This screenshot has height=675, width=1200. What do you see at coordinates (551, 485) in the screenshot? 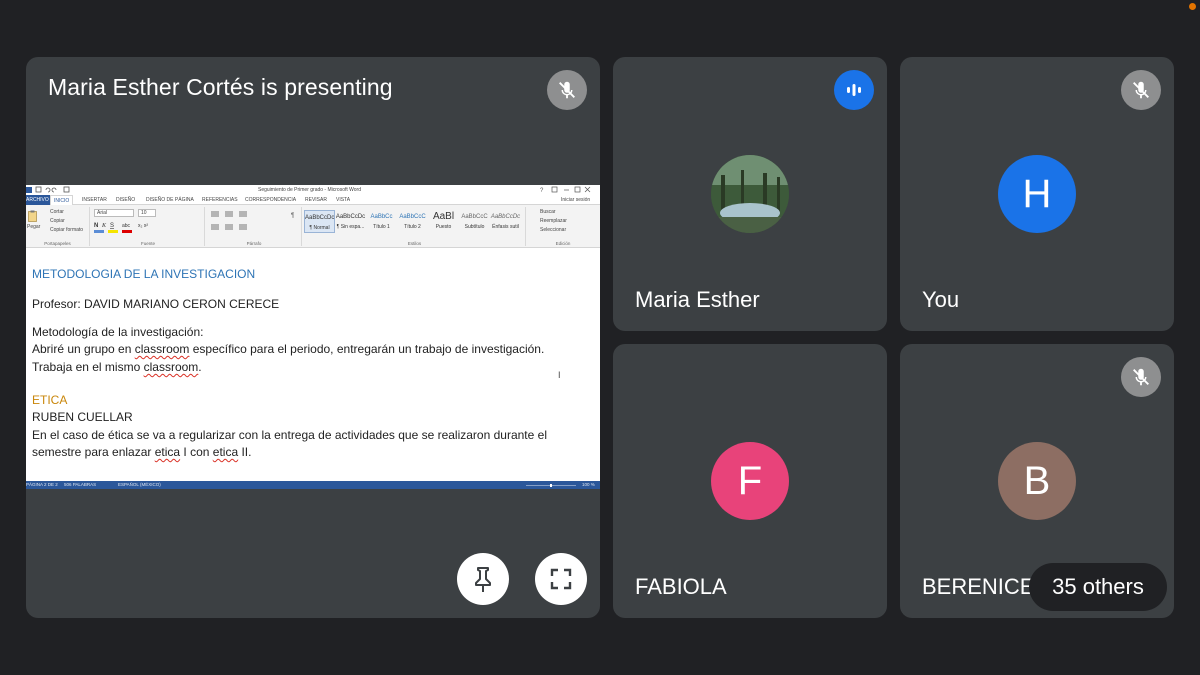
I see `zoom-slider` at bounding box center [551, 485].